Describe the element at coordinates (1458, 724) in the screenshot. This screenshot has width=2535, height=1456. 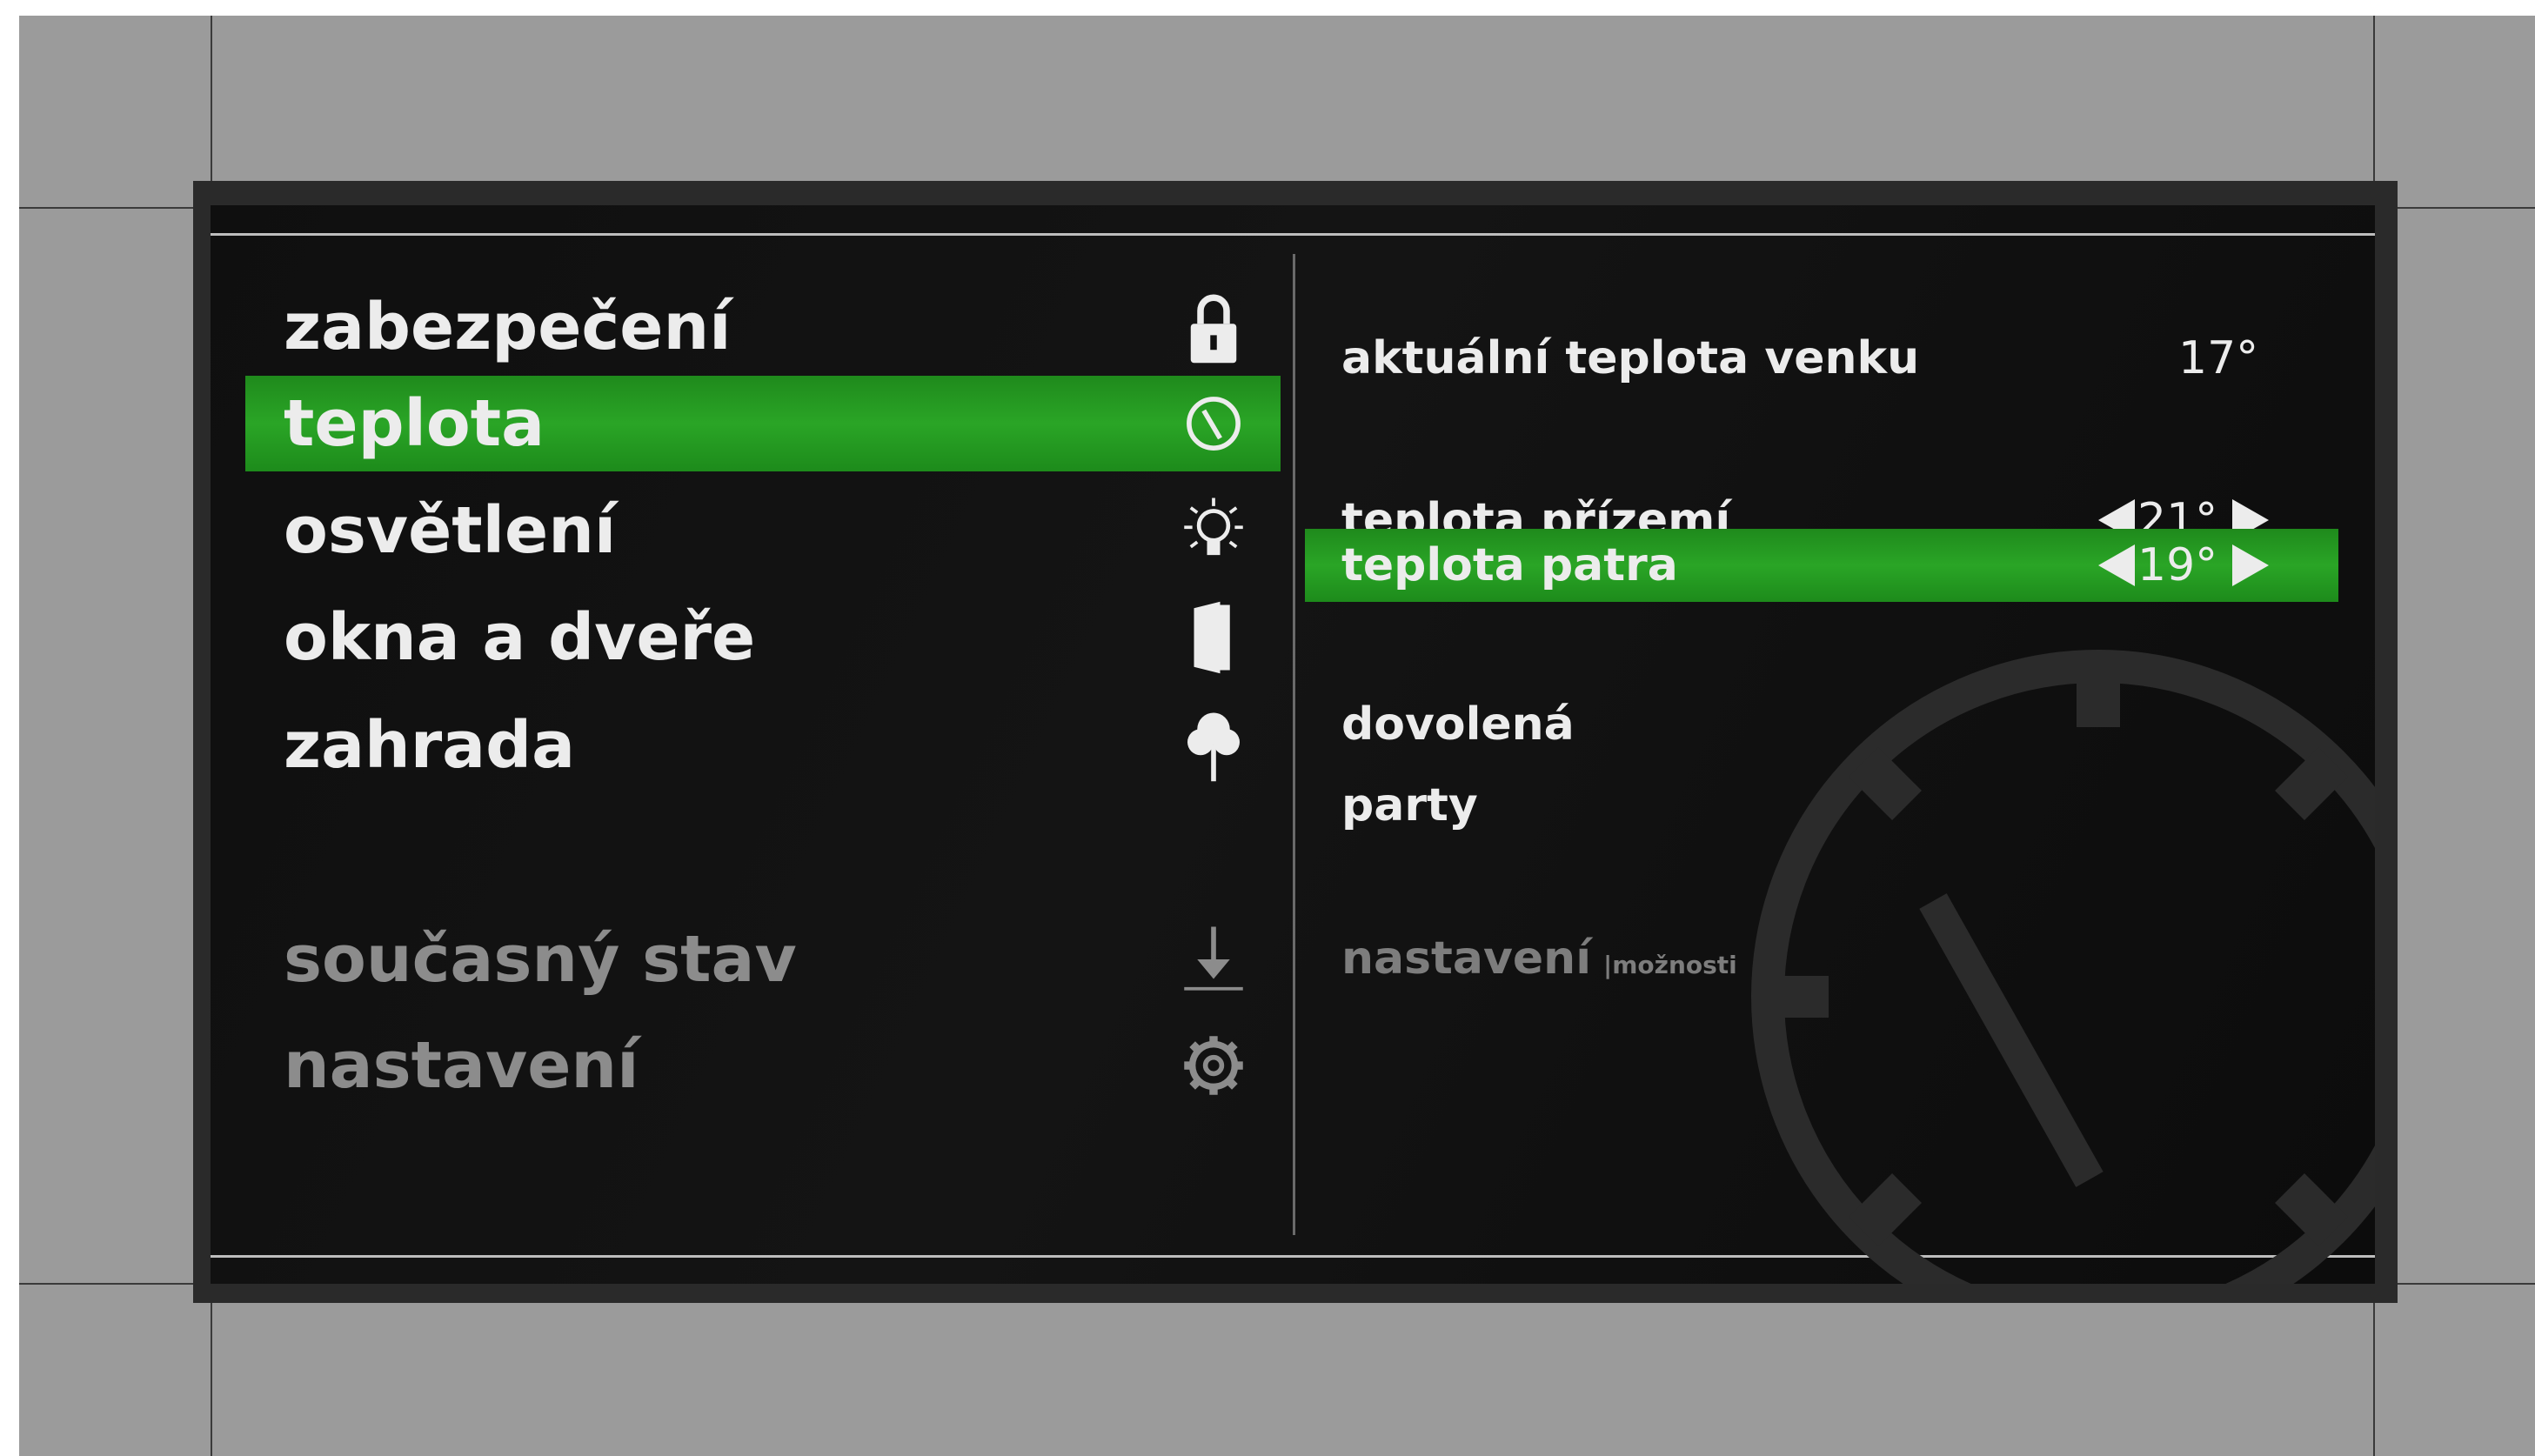
I see `mode-label: dovolená` at that location.